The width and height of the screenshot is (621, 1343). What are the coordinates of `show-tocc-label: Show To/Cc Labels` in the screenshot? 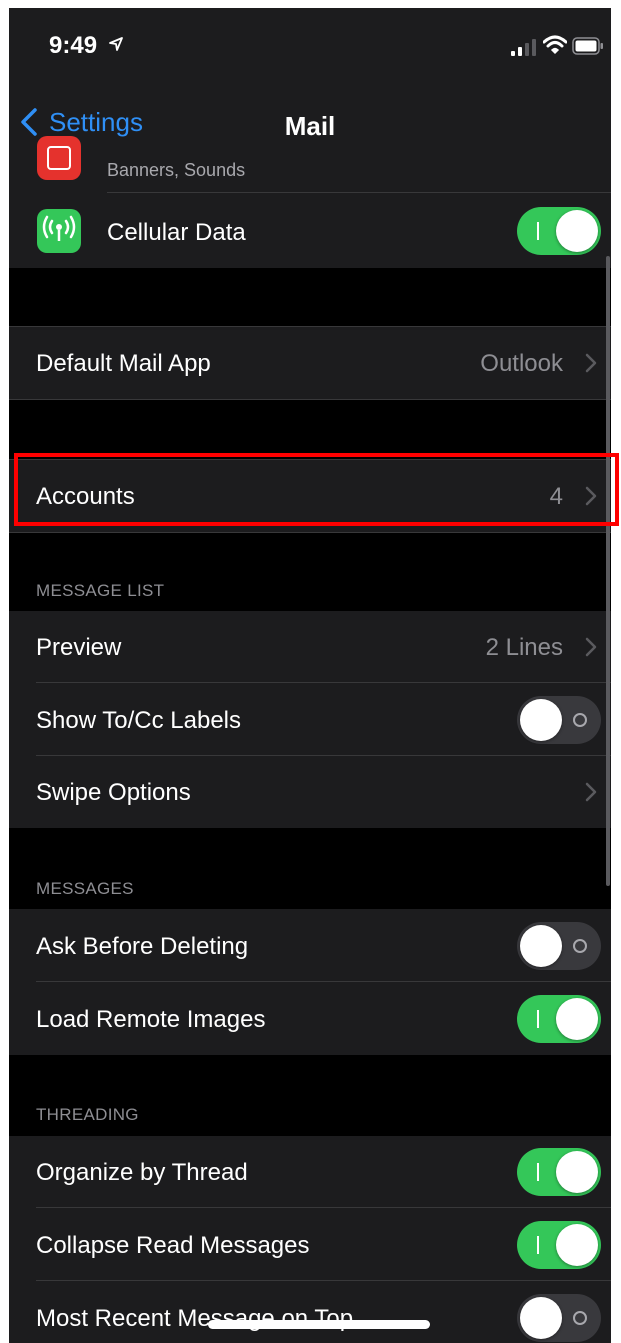 It's located at (139, 720).